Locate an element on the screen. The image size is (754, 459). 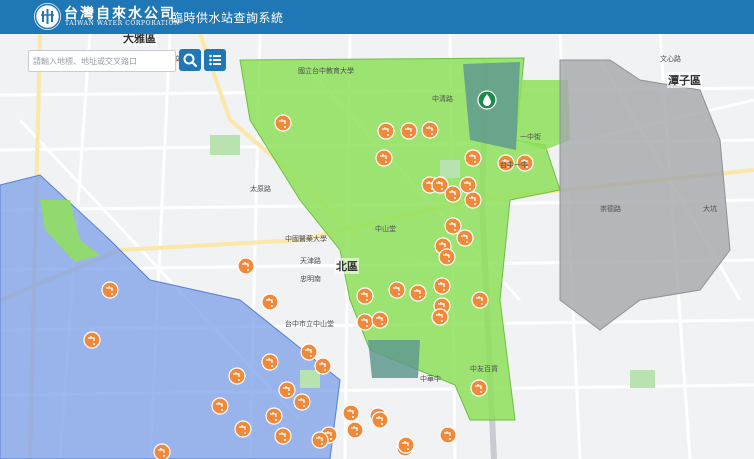
place-label: 中華中 is located at coordinates (430, 379).